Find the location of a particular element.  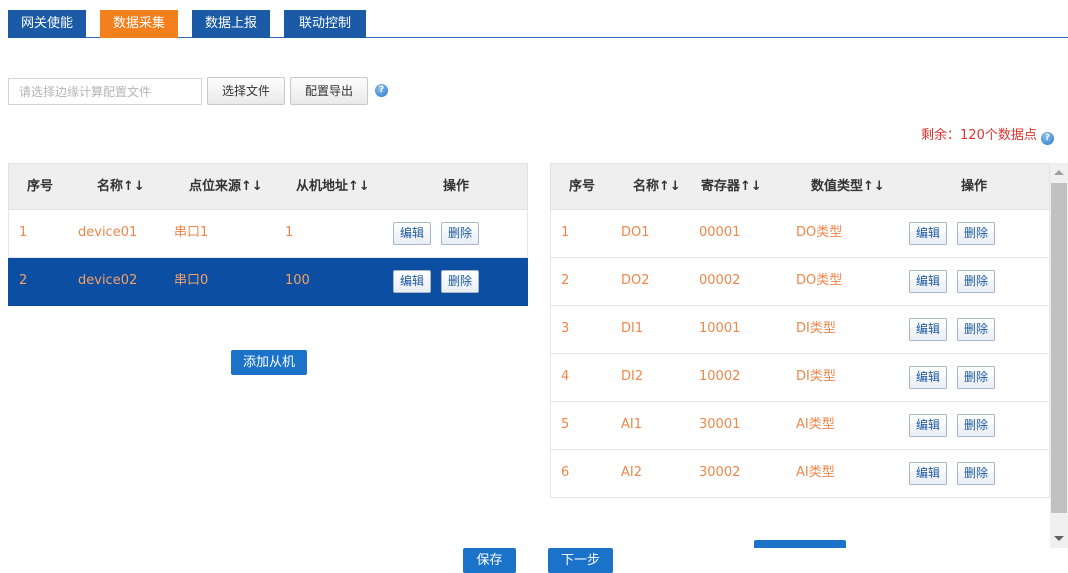

row-address: 100 is located at coordinates (297, 280).